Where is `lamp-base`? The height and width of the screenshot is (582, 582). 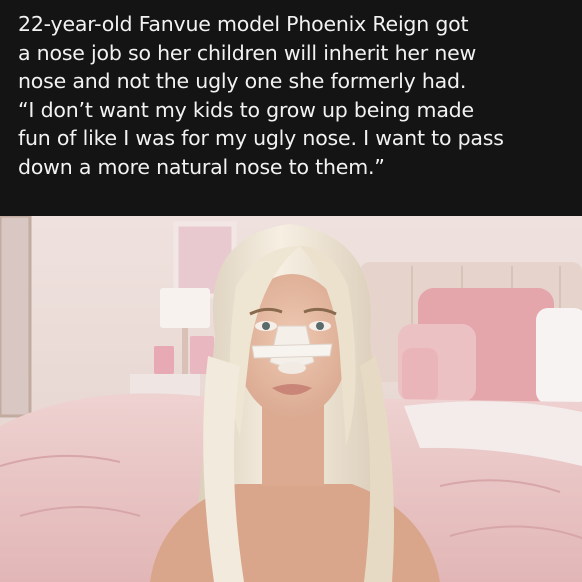 lamp-base is located at coordinates (185, 352).